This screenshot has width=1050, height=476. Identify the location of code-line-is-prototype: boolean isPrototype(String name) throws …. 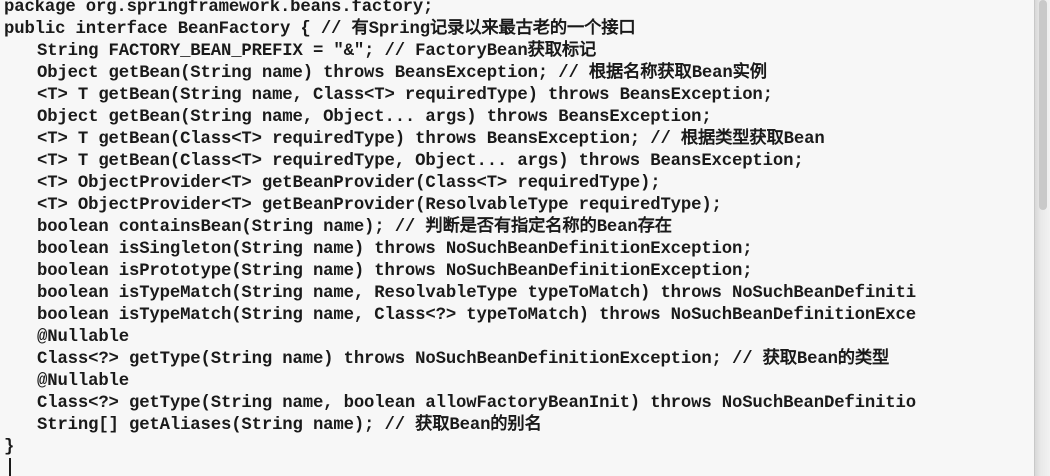
(395, 271).